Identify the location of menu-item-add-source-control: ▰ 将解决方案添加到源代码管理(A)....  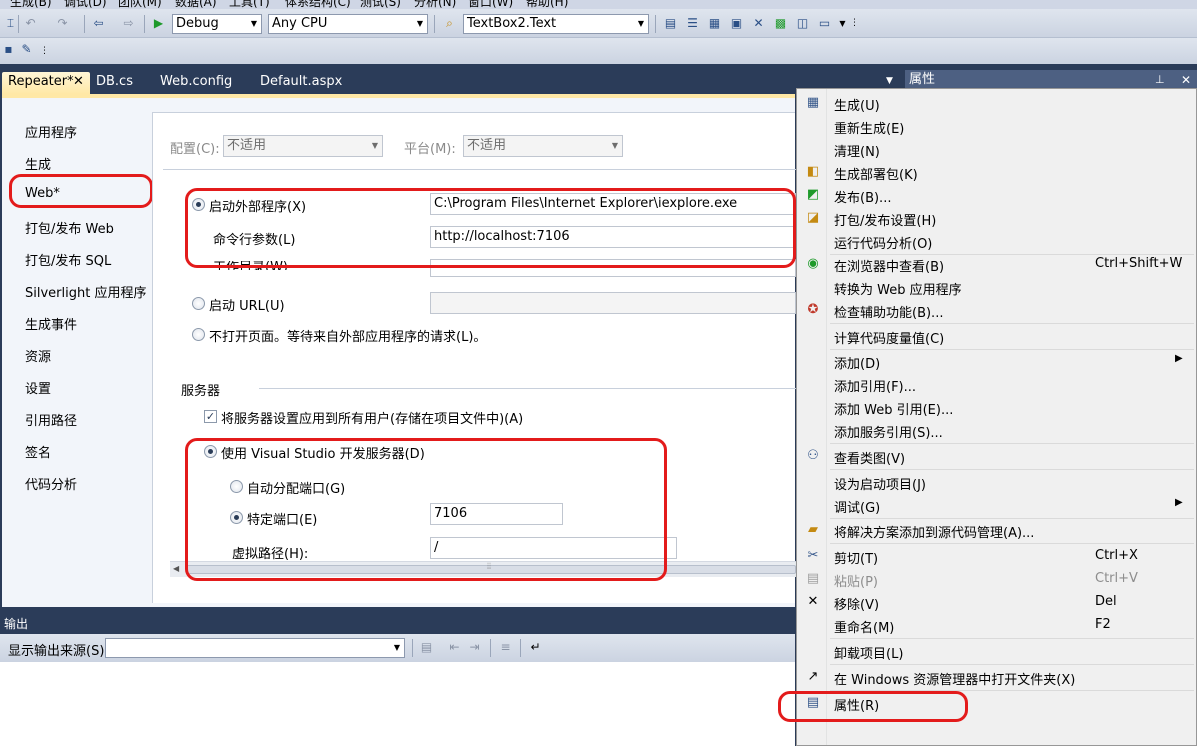
(996, 530).